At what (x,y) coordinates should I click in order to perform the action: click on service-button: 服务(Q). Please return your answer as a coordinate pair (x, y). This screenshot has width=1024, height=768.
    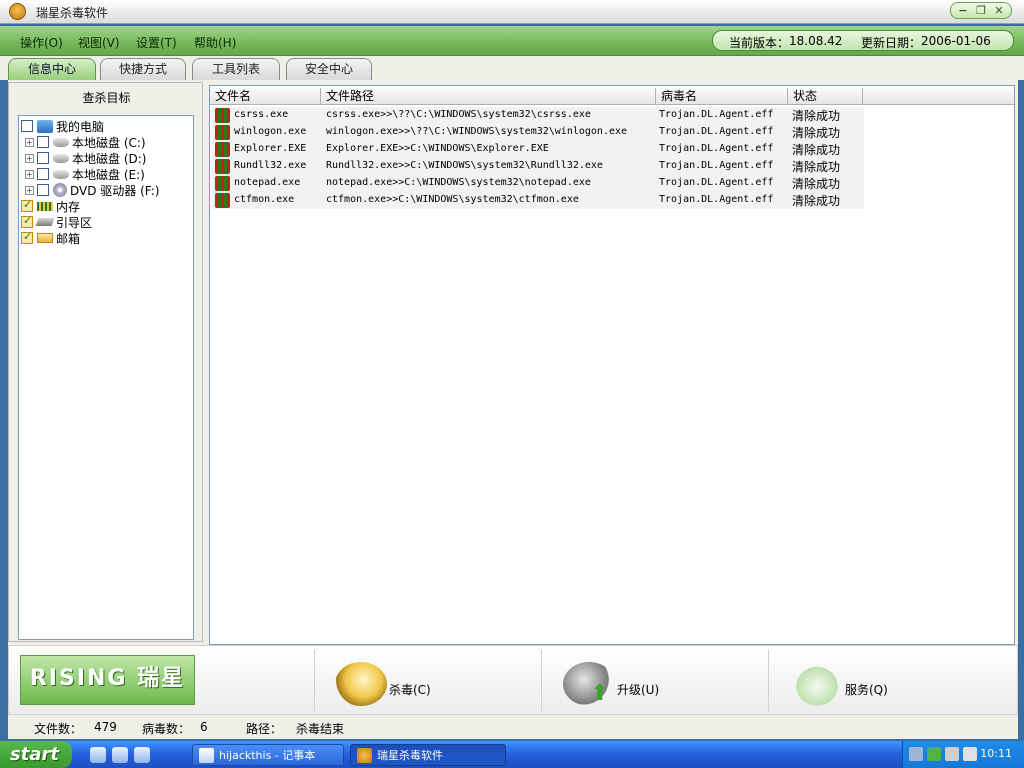
    Looking at the image, I should click on (839, 682).